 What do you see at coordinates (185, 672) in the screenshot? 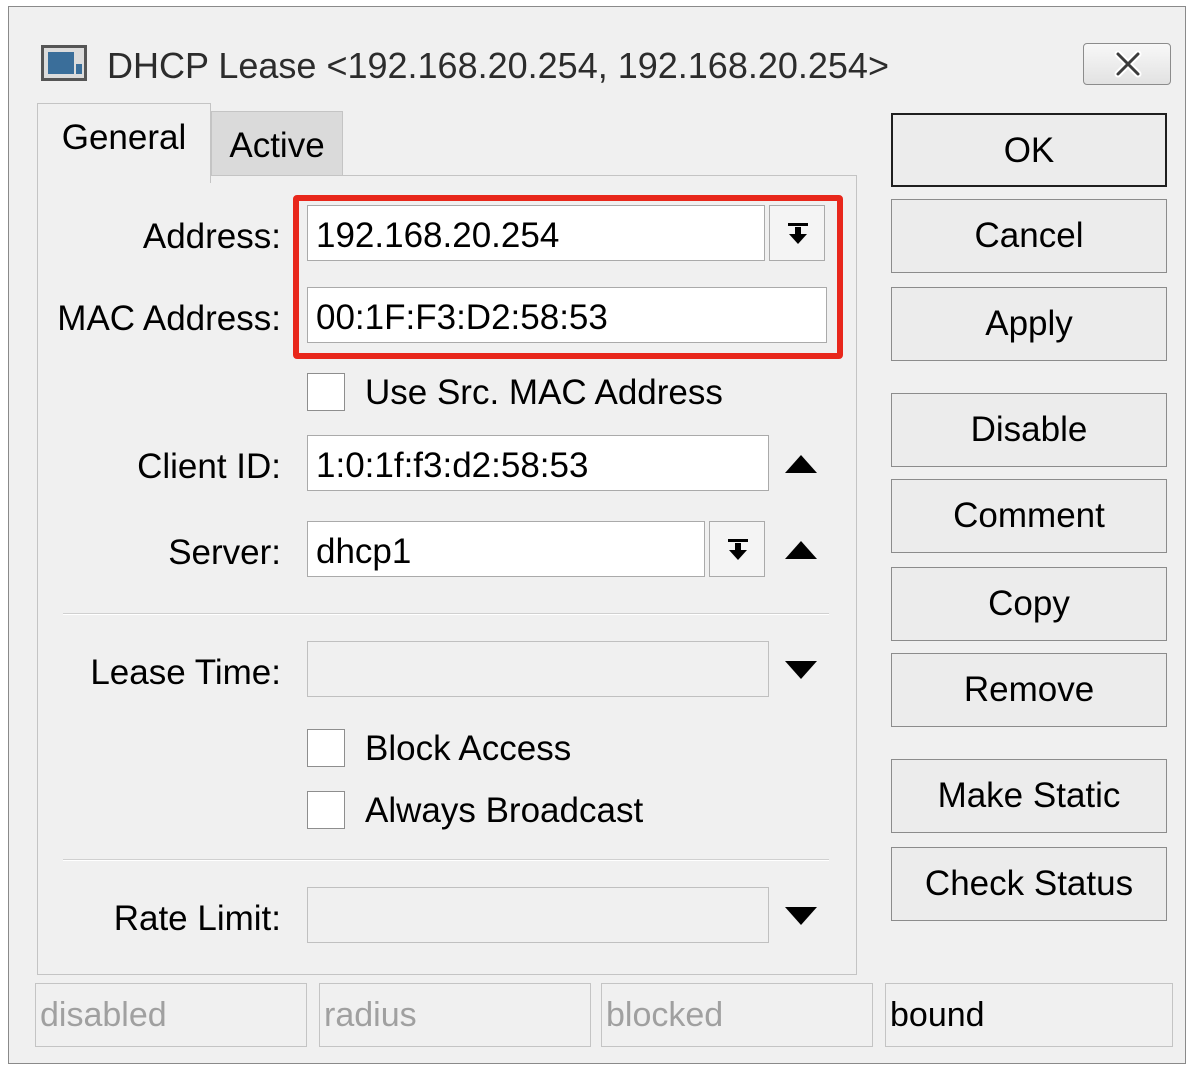
I see `lease-time-label: Lease Time:` at bounding box center [185, 672].